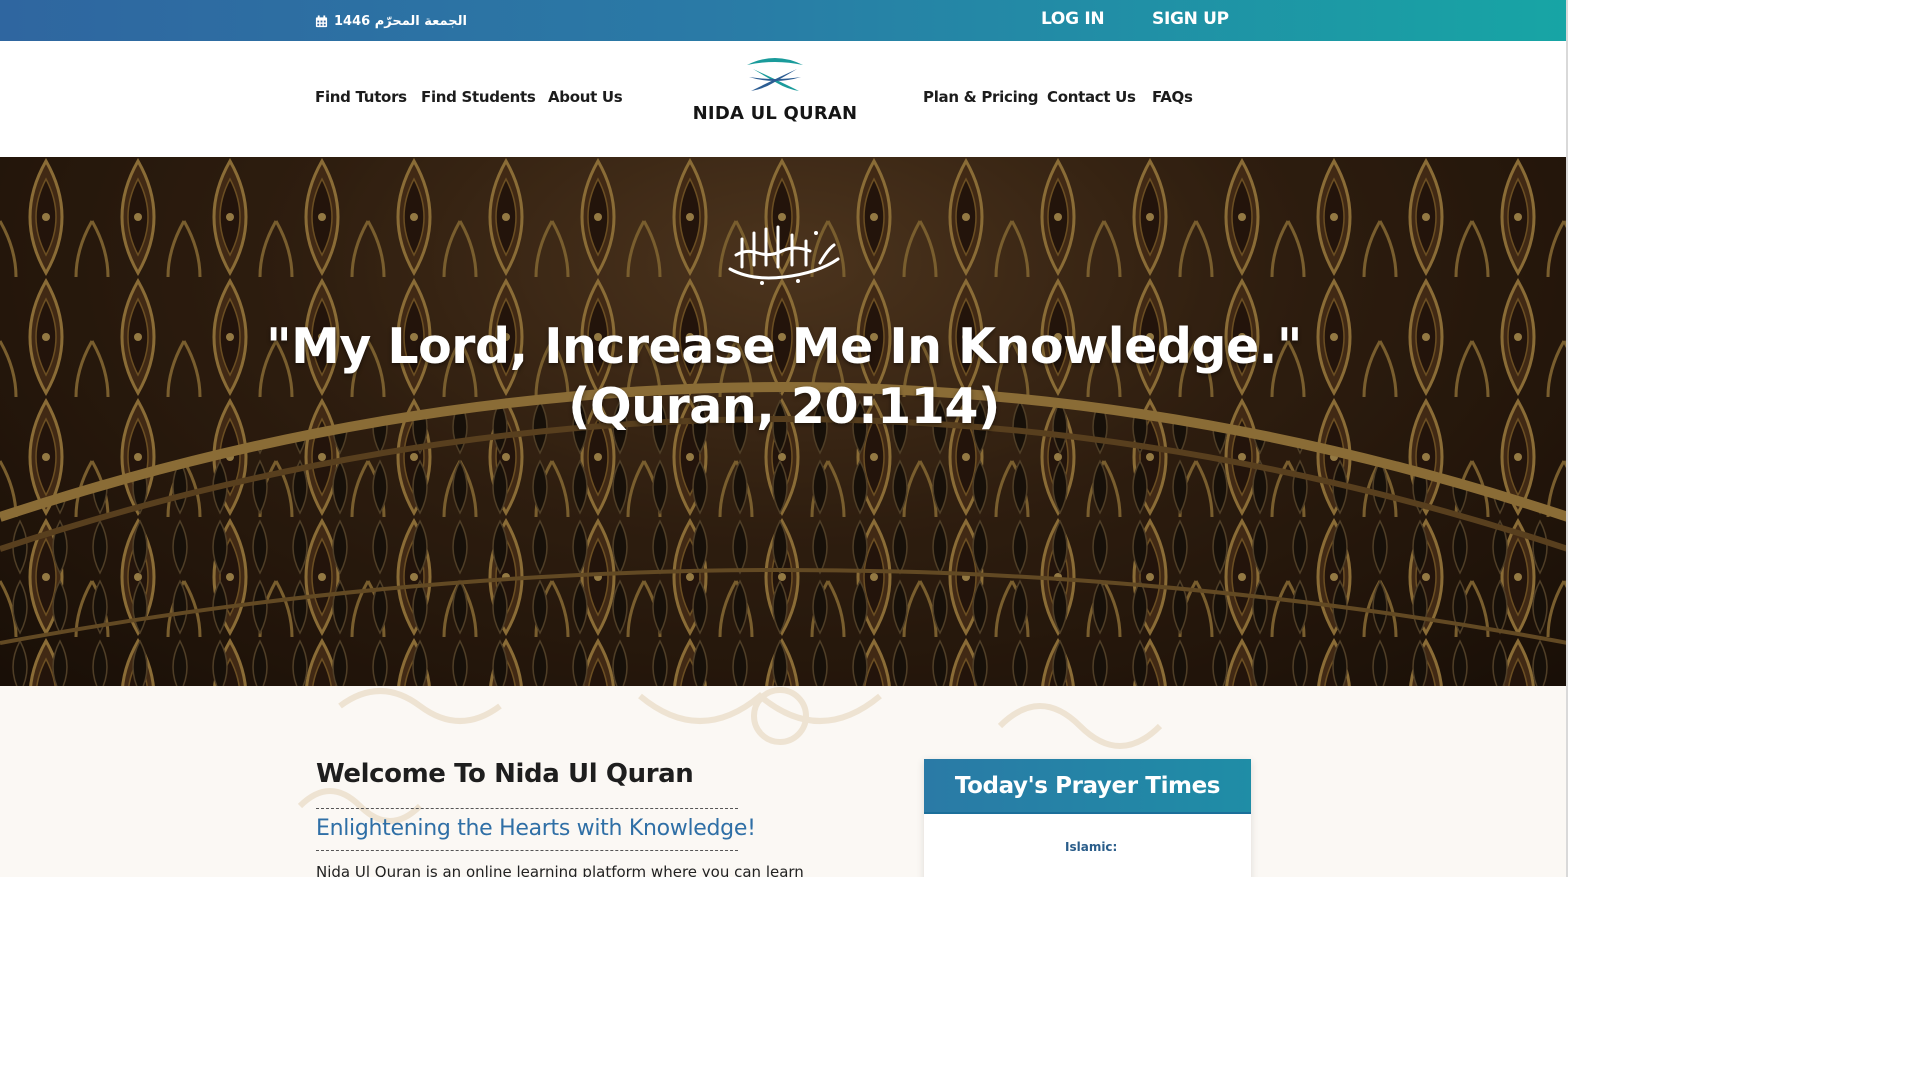  What do you see at coordinates (1087, 818) in the screenshot?
I see `prayer-times-card: Today's Prayer Times Islamic:` at bounding box center [1087, 818].